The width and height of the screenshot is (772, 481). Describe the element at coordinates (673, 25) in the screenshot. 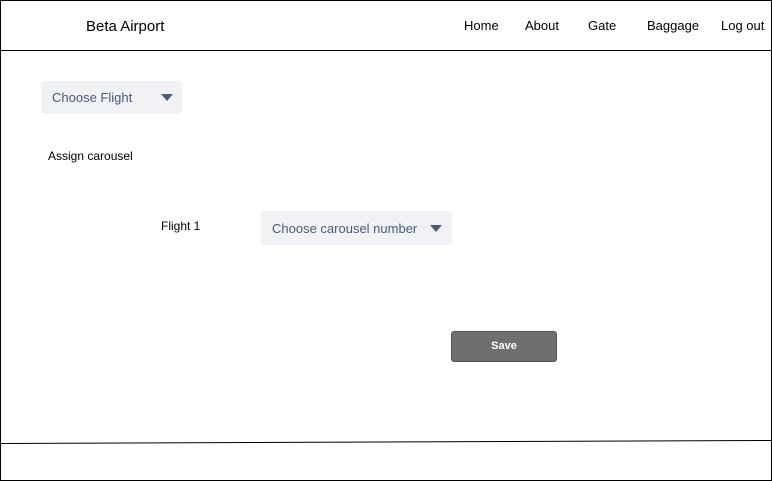

I see `nav-baggage: Baggage` at that location.